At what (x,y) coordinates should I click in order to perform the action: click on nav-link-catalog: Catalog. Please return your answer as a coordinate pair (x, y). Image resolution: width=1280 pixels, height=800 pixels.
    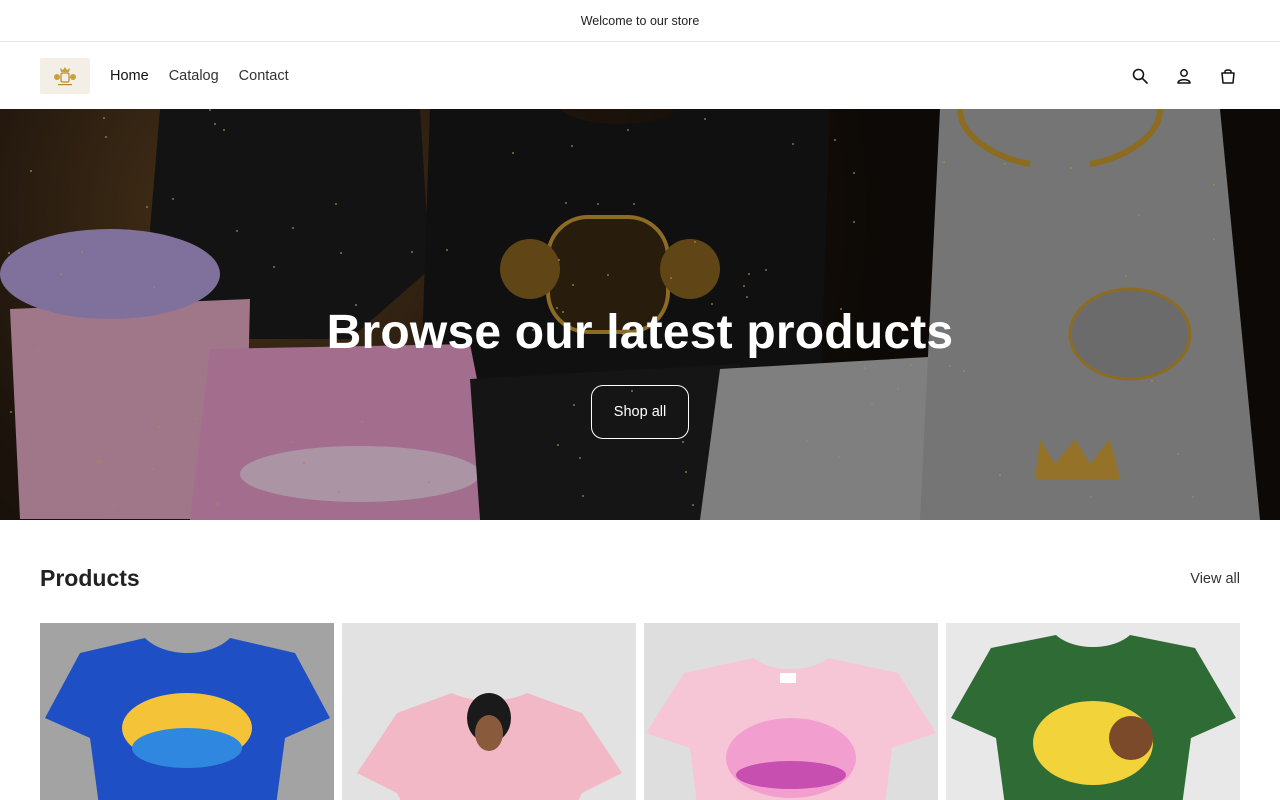
    Looking at the image, I should click on (194, 76).